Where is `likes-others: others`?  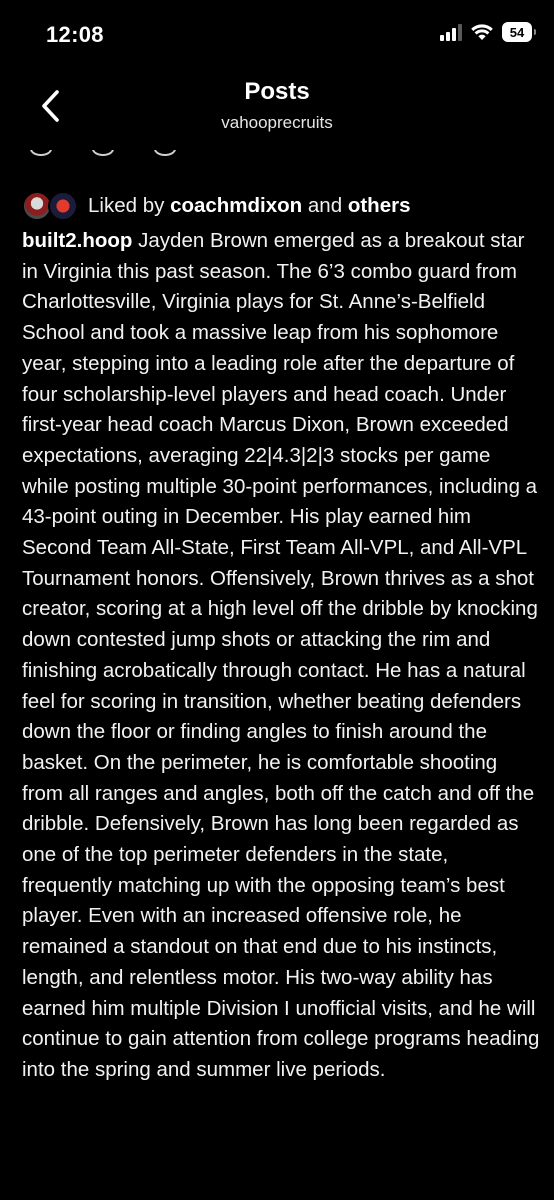 likes-others: others is located at coordinates (379, 205).